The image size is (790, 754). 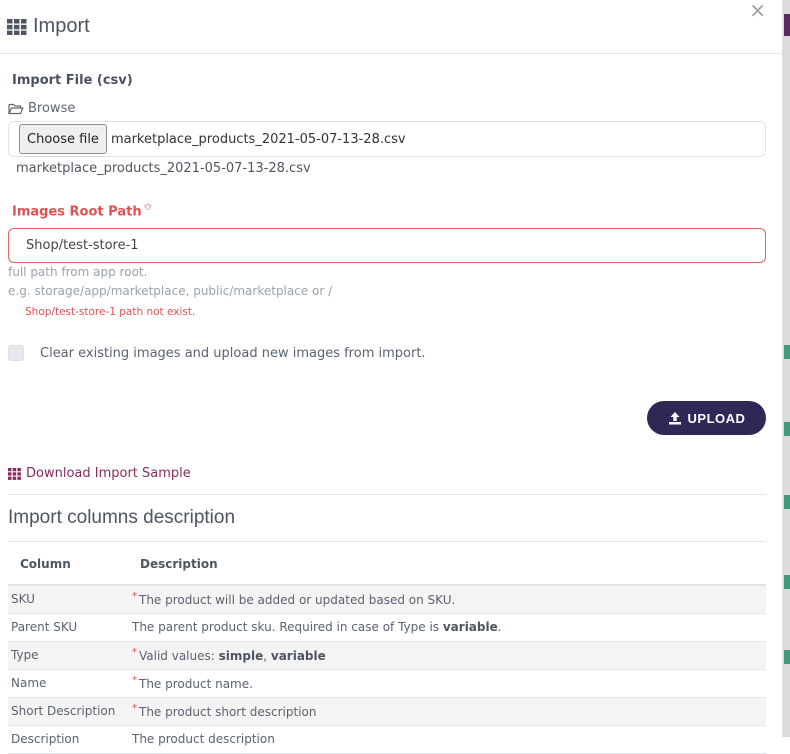 I want to click on section-title: Import columns description, so click(x=122, y=517).